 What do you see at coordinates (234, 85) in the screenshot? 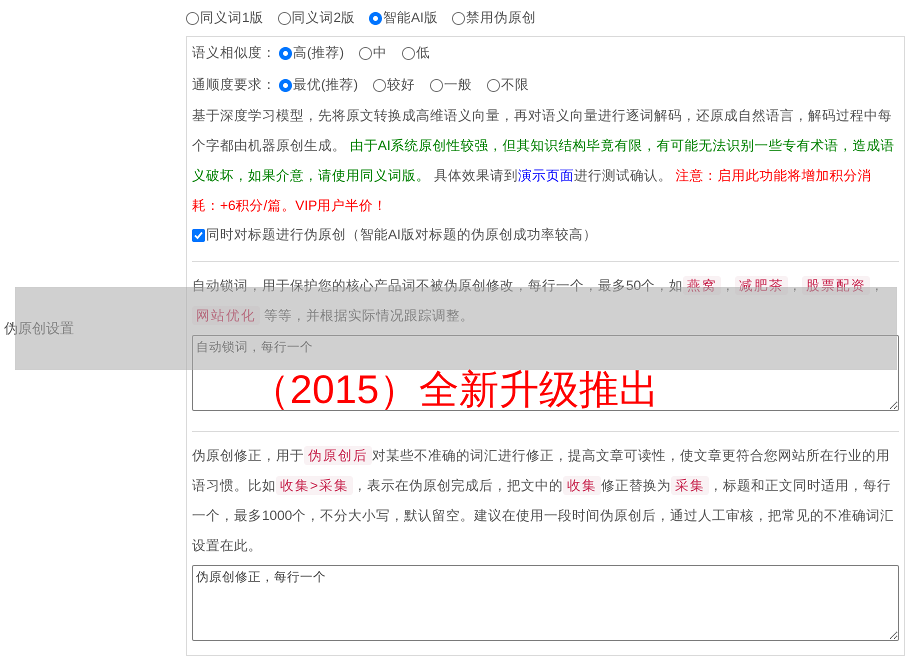
I see `option-label: 通顺度要求：` at bounding box center [234, 85].